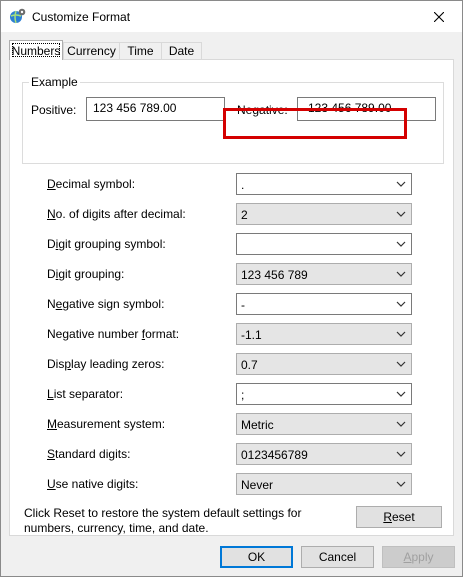 The image size is (463, 577). What do you see at coordinates (54, 110) in the screenshot?
I see `positive-label: Positive:` at bounding box center [54, 110].